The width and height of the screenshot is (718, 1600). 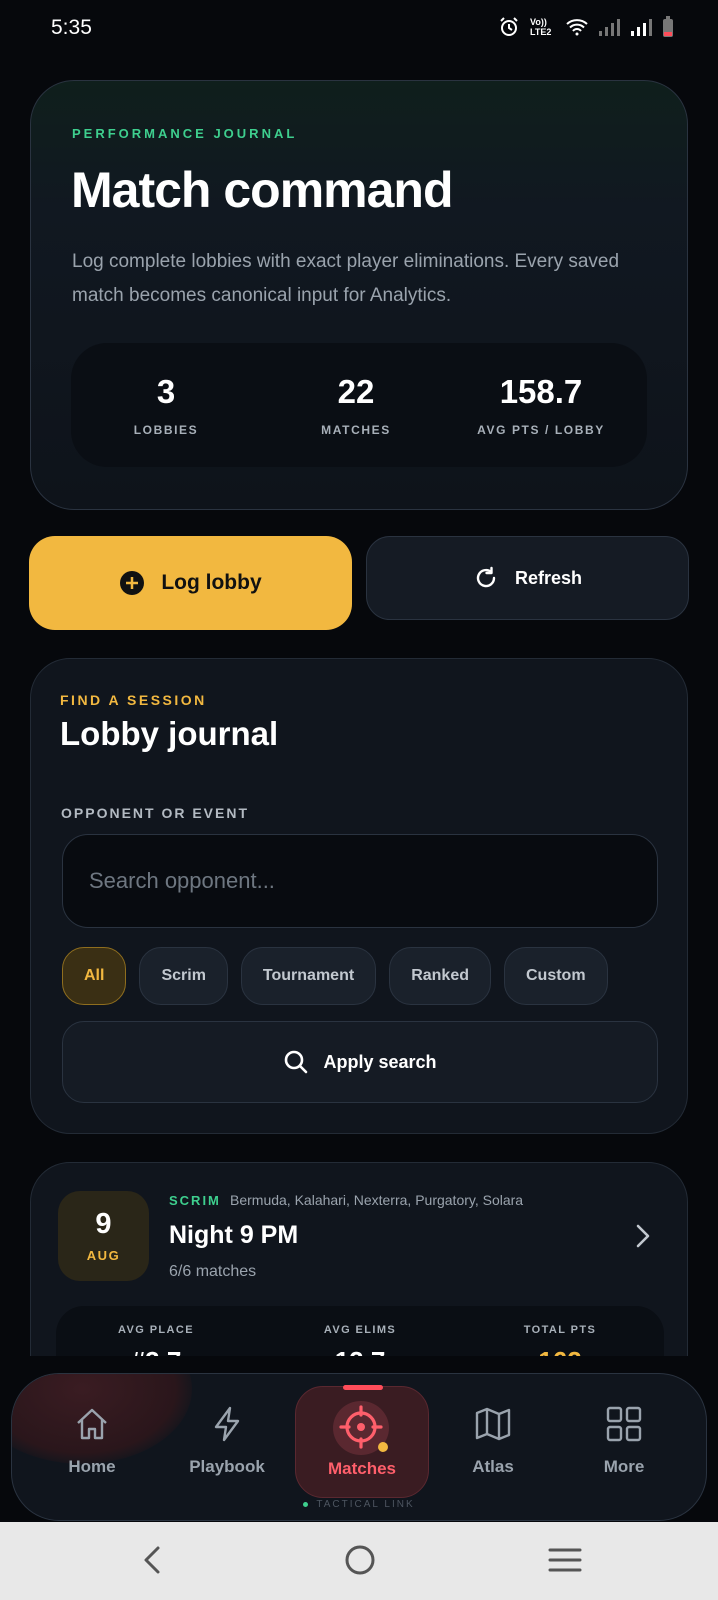 What do you see at coordinates (493, 1424) in the screenshot?
I see `map-icon` at bounding box center [493, 1424].